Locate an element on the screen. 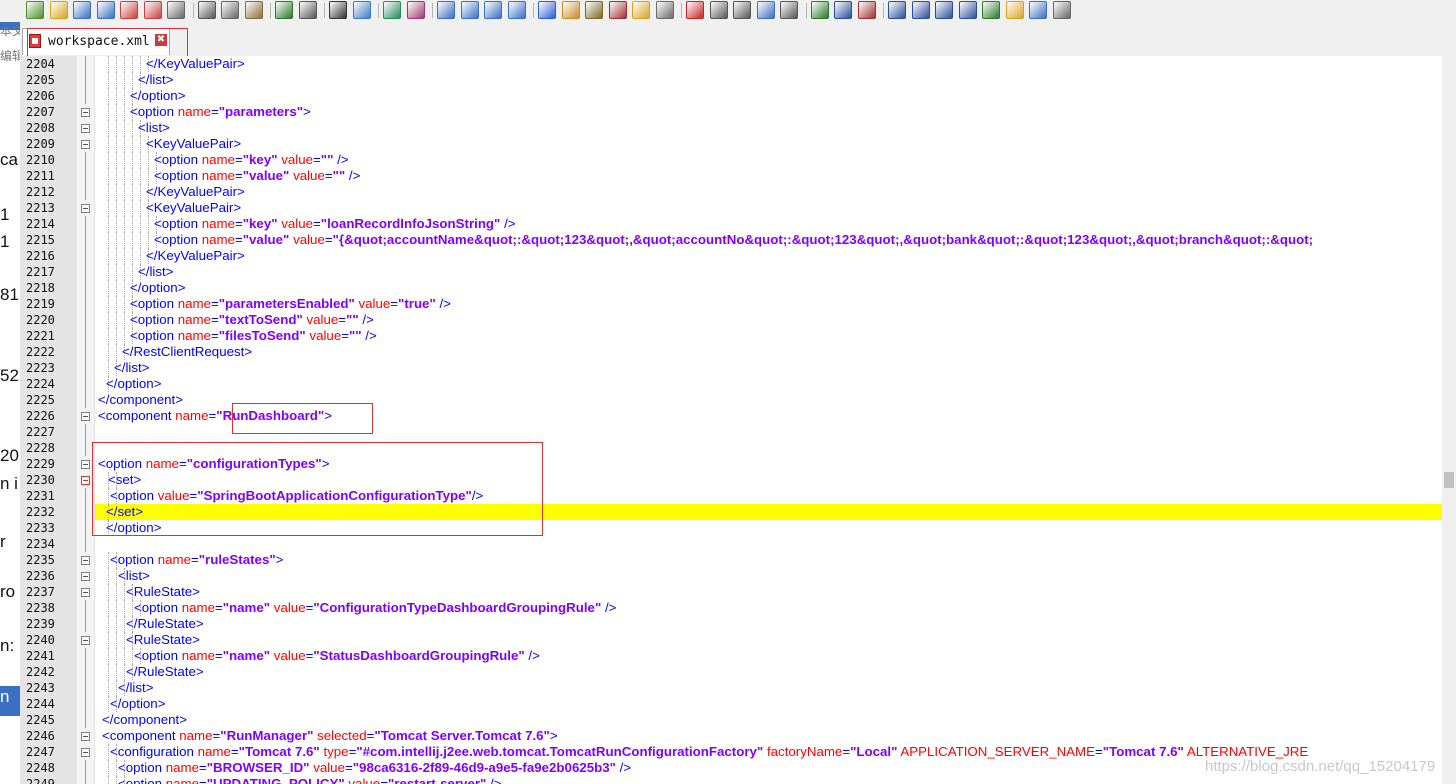 This screenshot has width=1456, height=784. save-icon is located at coordinates (82, 10).